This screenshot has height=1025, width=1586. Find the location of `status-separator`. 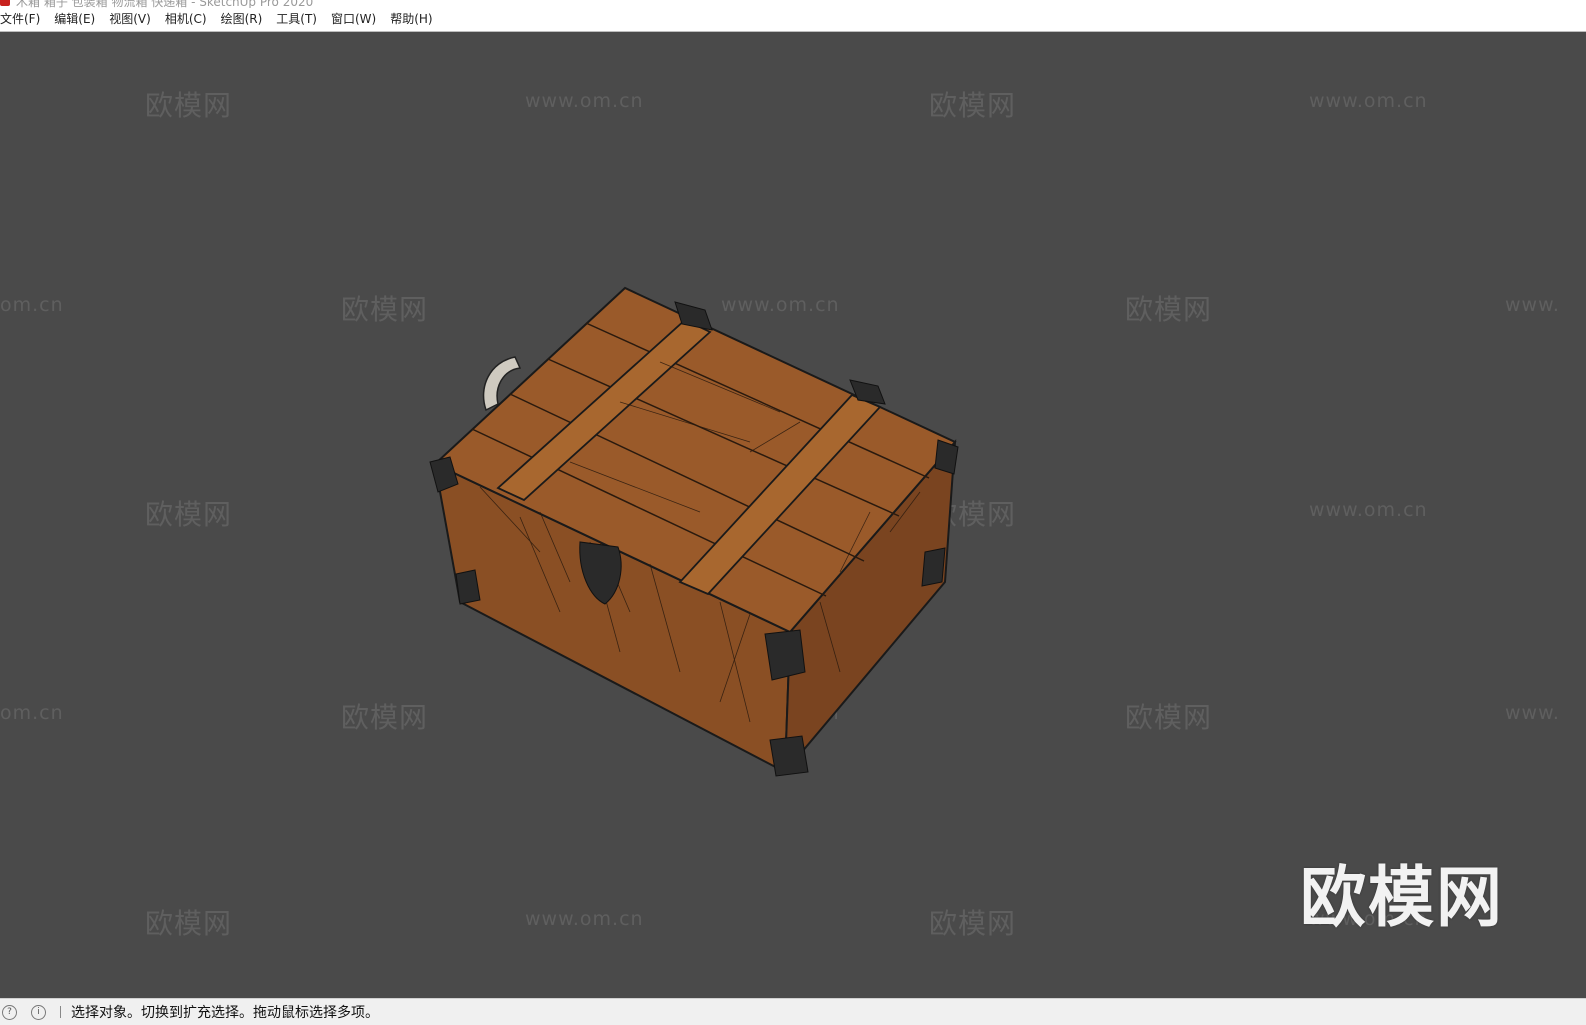

status-separator is located at coordinates (60, 1012).